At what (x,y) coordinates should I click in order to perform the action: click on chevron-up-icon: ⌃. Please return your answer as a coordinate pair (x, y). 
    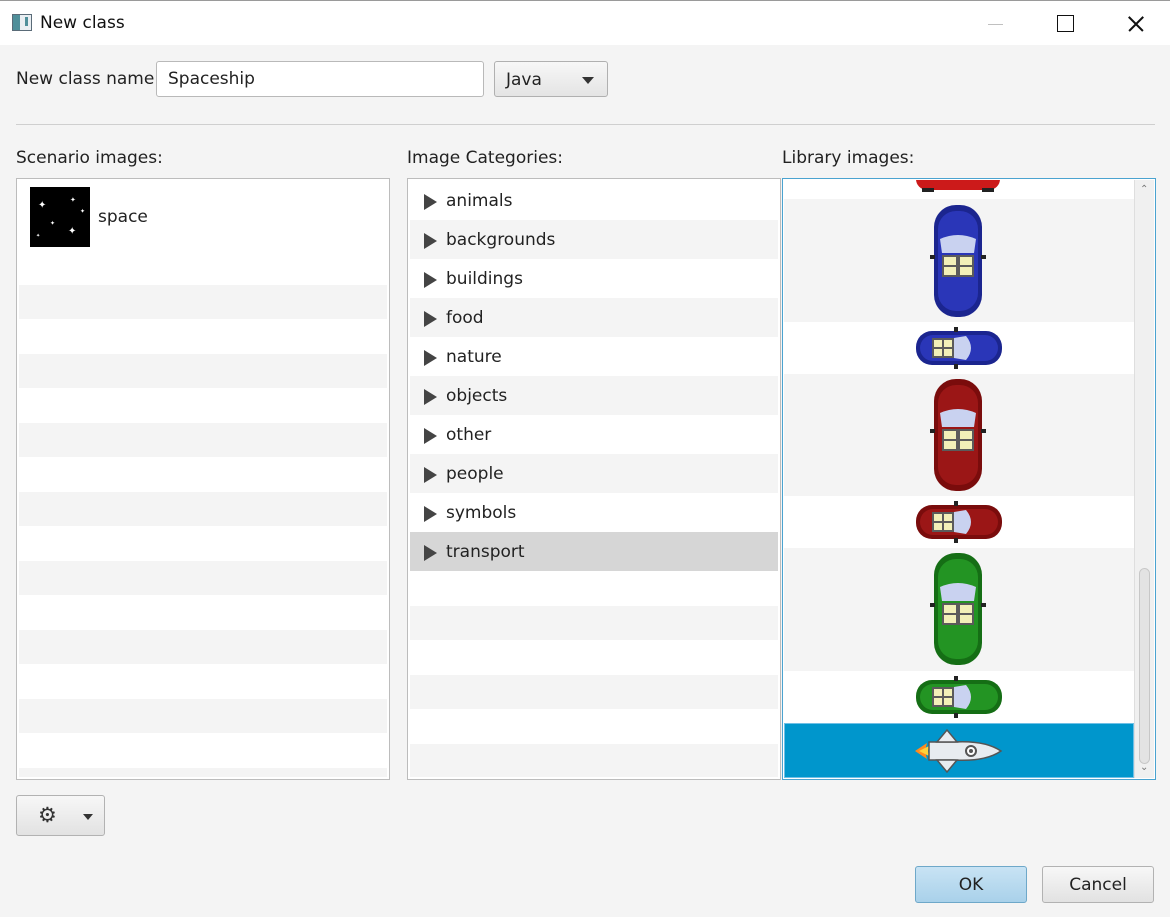
    Looking at the image, I should click on (1144, 190).